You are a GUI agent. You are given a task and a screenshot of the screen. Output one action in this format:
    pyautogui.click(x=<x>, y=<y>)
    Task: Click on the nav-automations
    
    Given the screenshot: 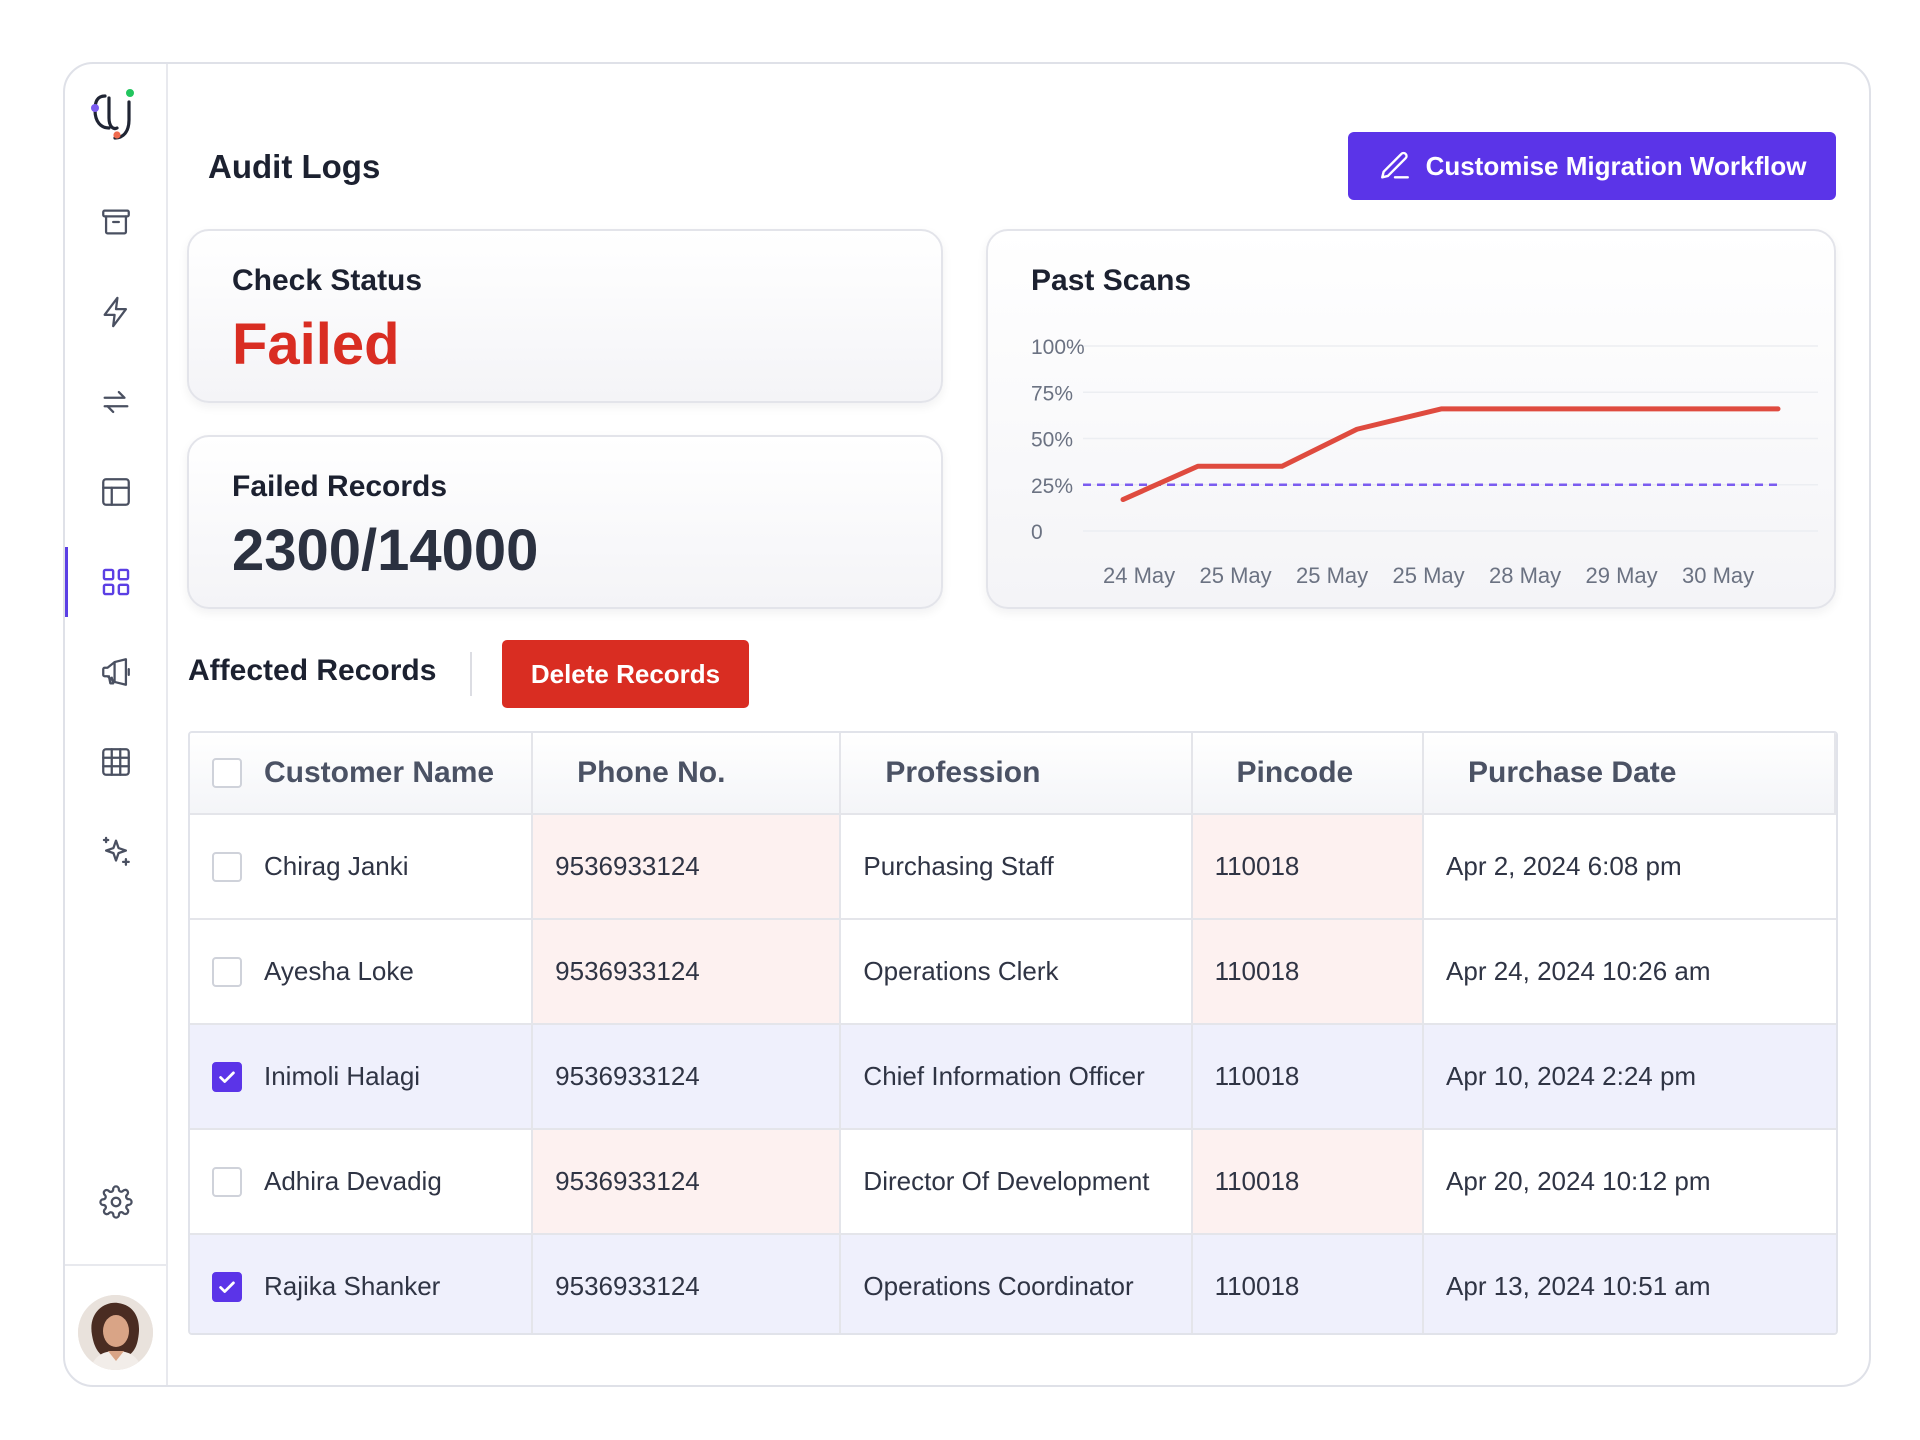 What is the action you would take?
    pyautogui.click(x=115, y=312)
    